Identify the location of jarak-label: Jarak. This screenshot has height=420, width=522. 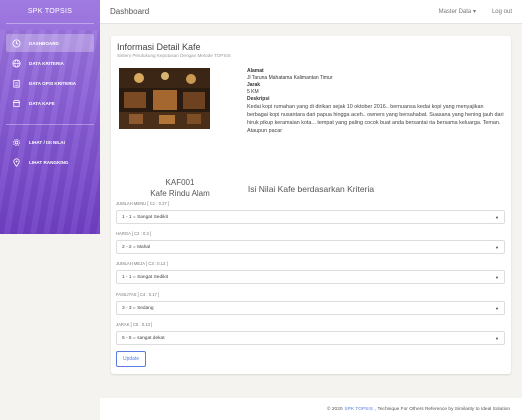
(254, 85).